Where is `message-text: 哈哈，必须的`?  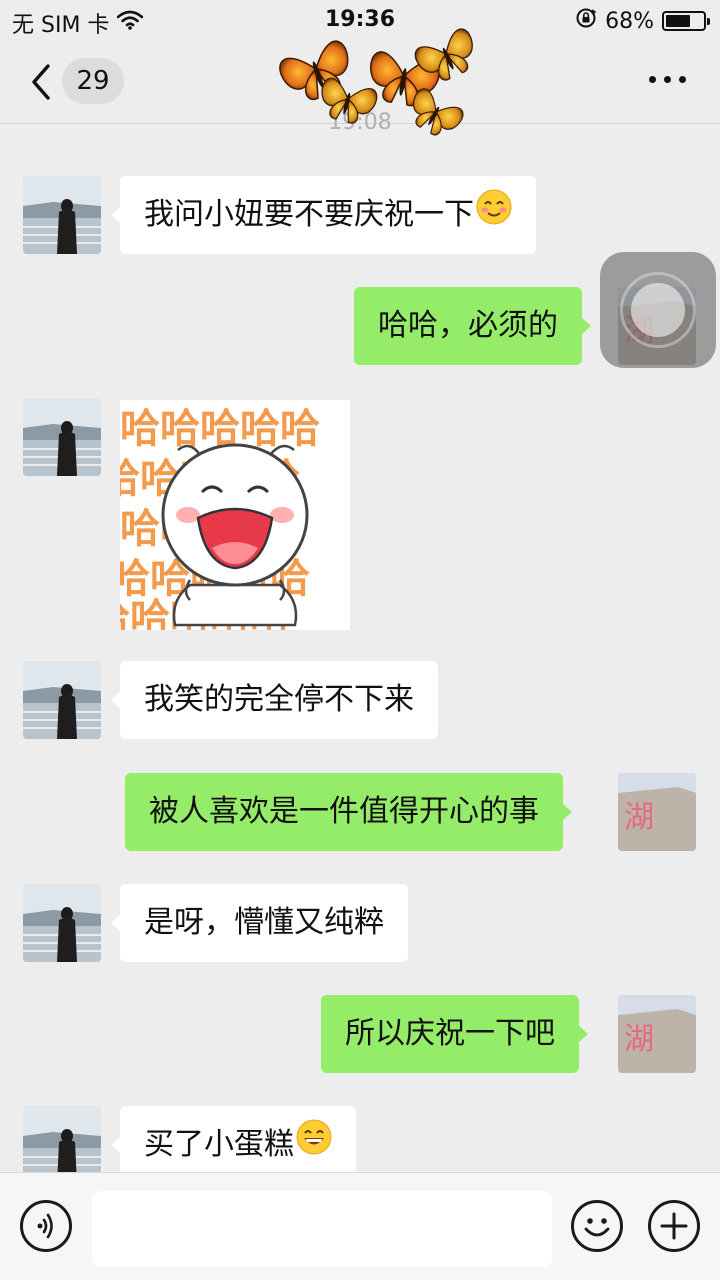 message-text: 哈哈，必须的 is located at coordinates (468, 325).